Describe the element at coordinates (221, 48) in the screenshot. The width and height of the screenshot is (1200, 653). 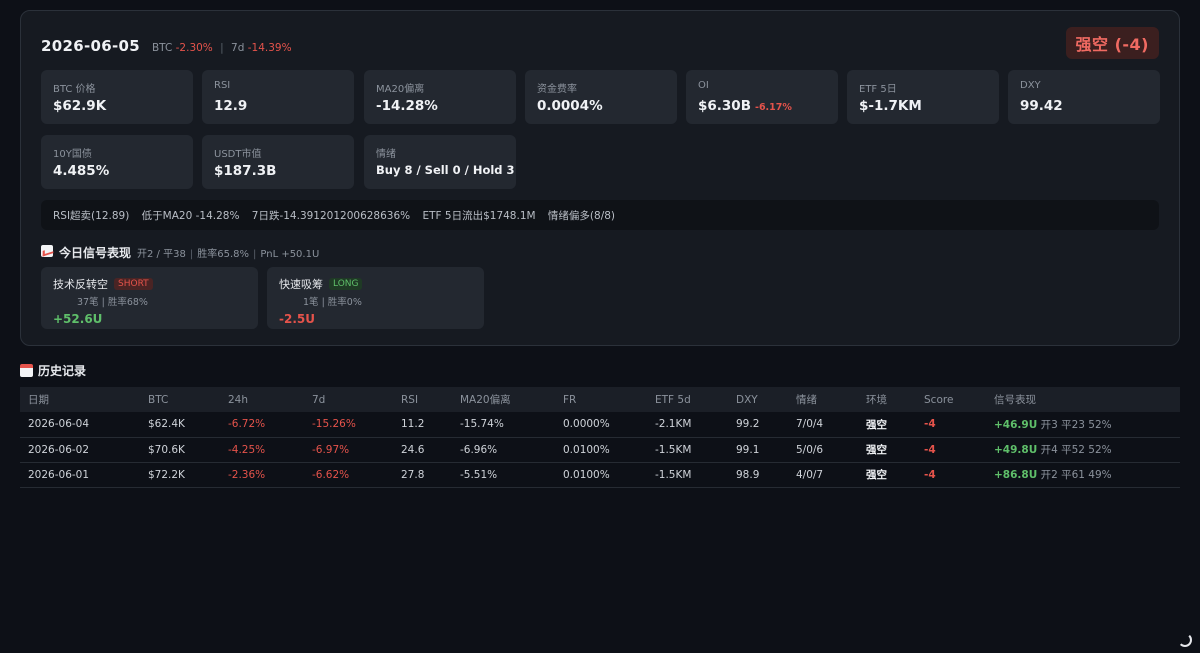
I see `header-changes: BTC -2.30% | 7d -14.39%` at that location.